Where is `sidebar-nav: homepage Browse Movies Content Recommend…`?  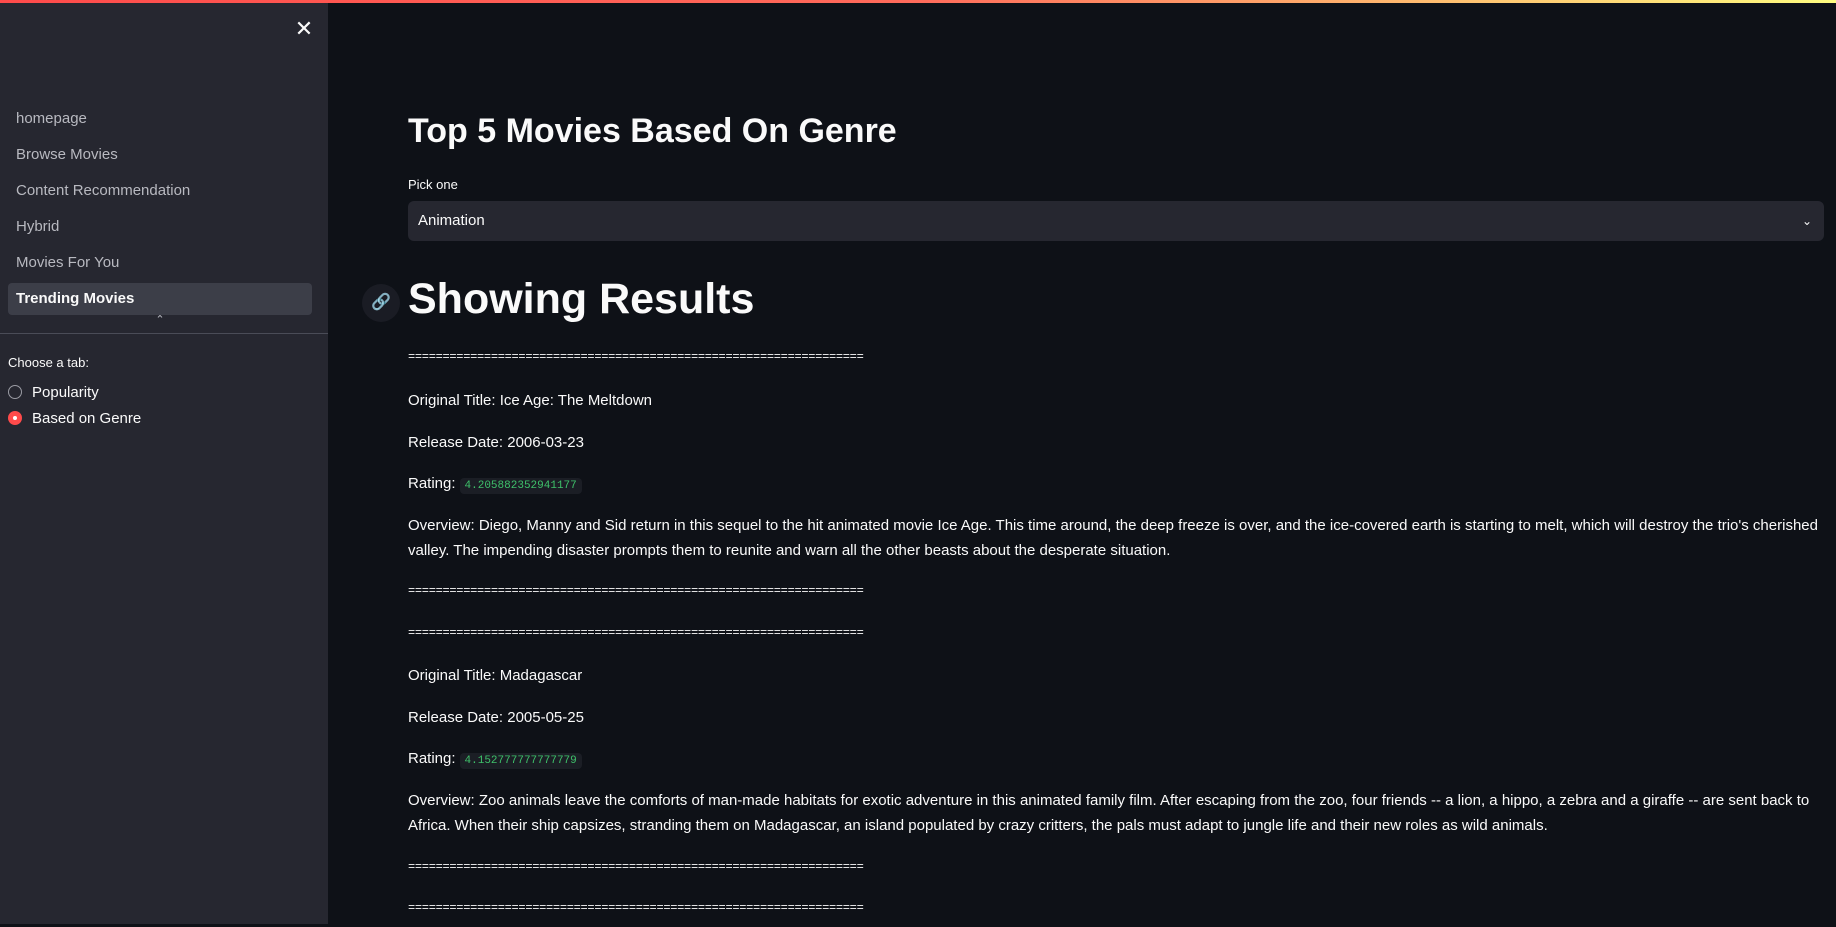 sidebar-nav: homepage Browse Movies Content Recommend… is located at coordinates (160, 211).